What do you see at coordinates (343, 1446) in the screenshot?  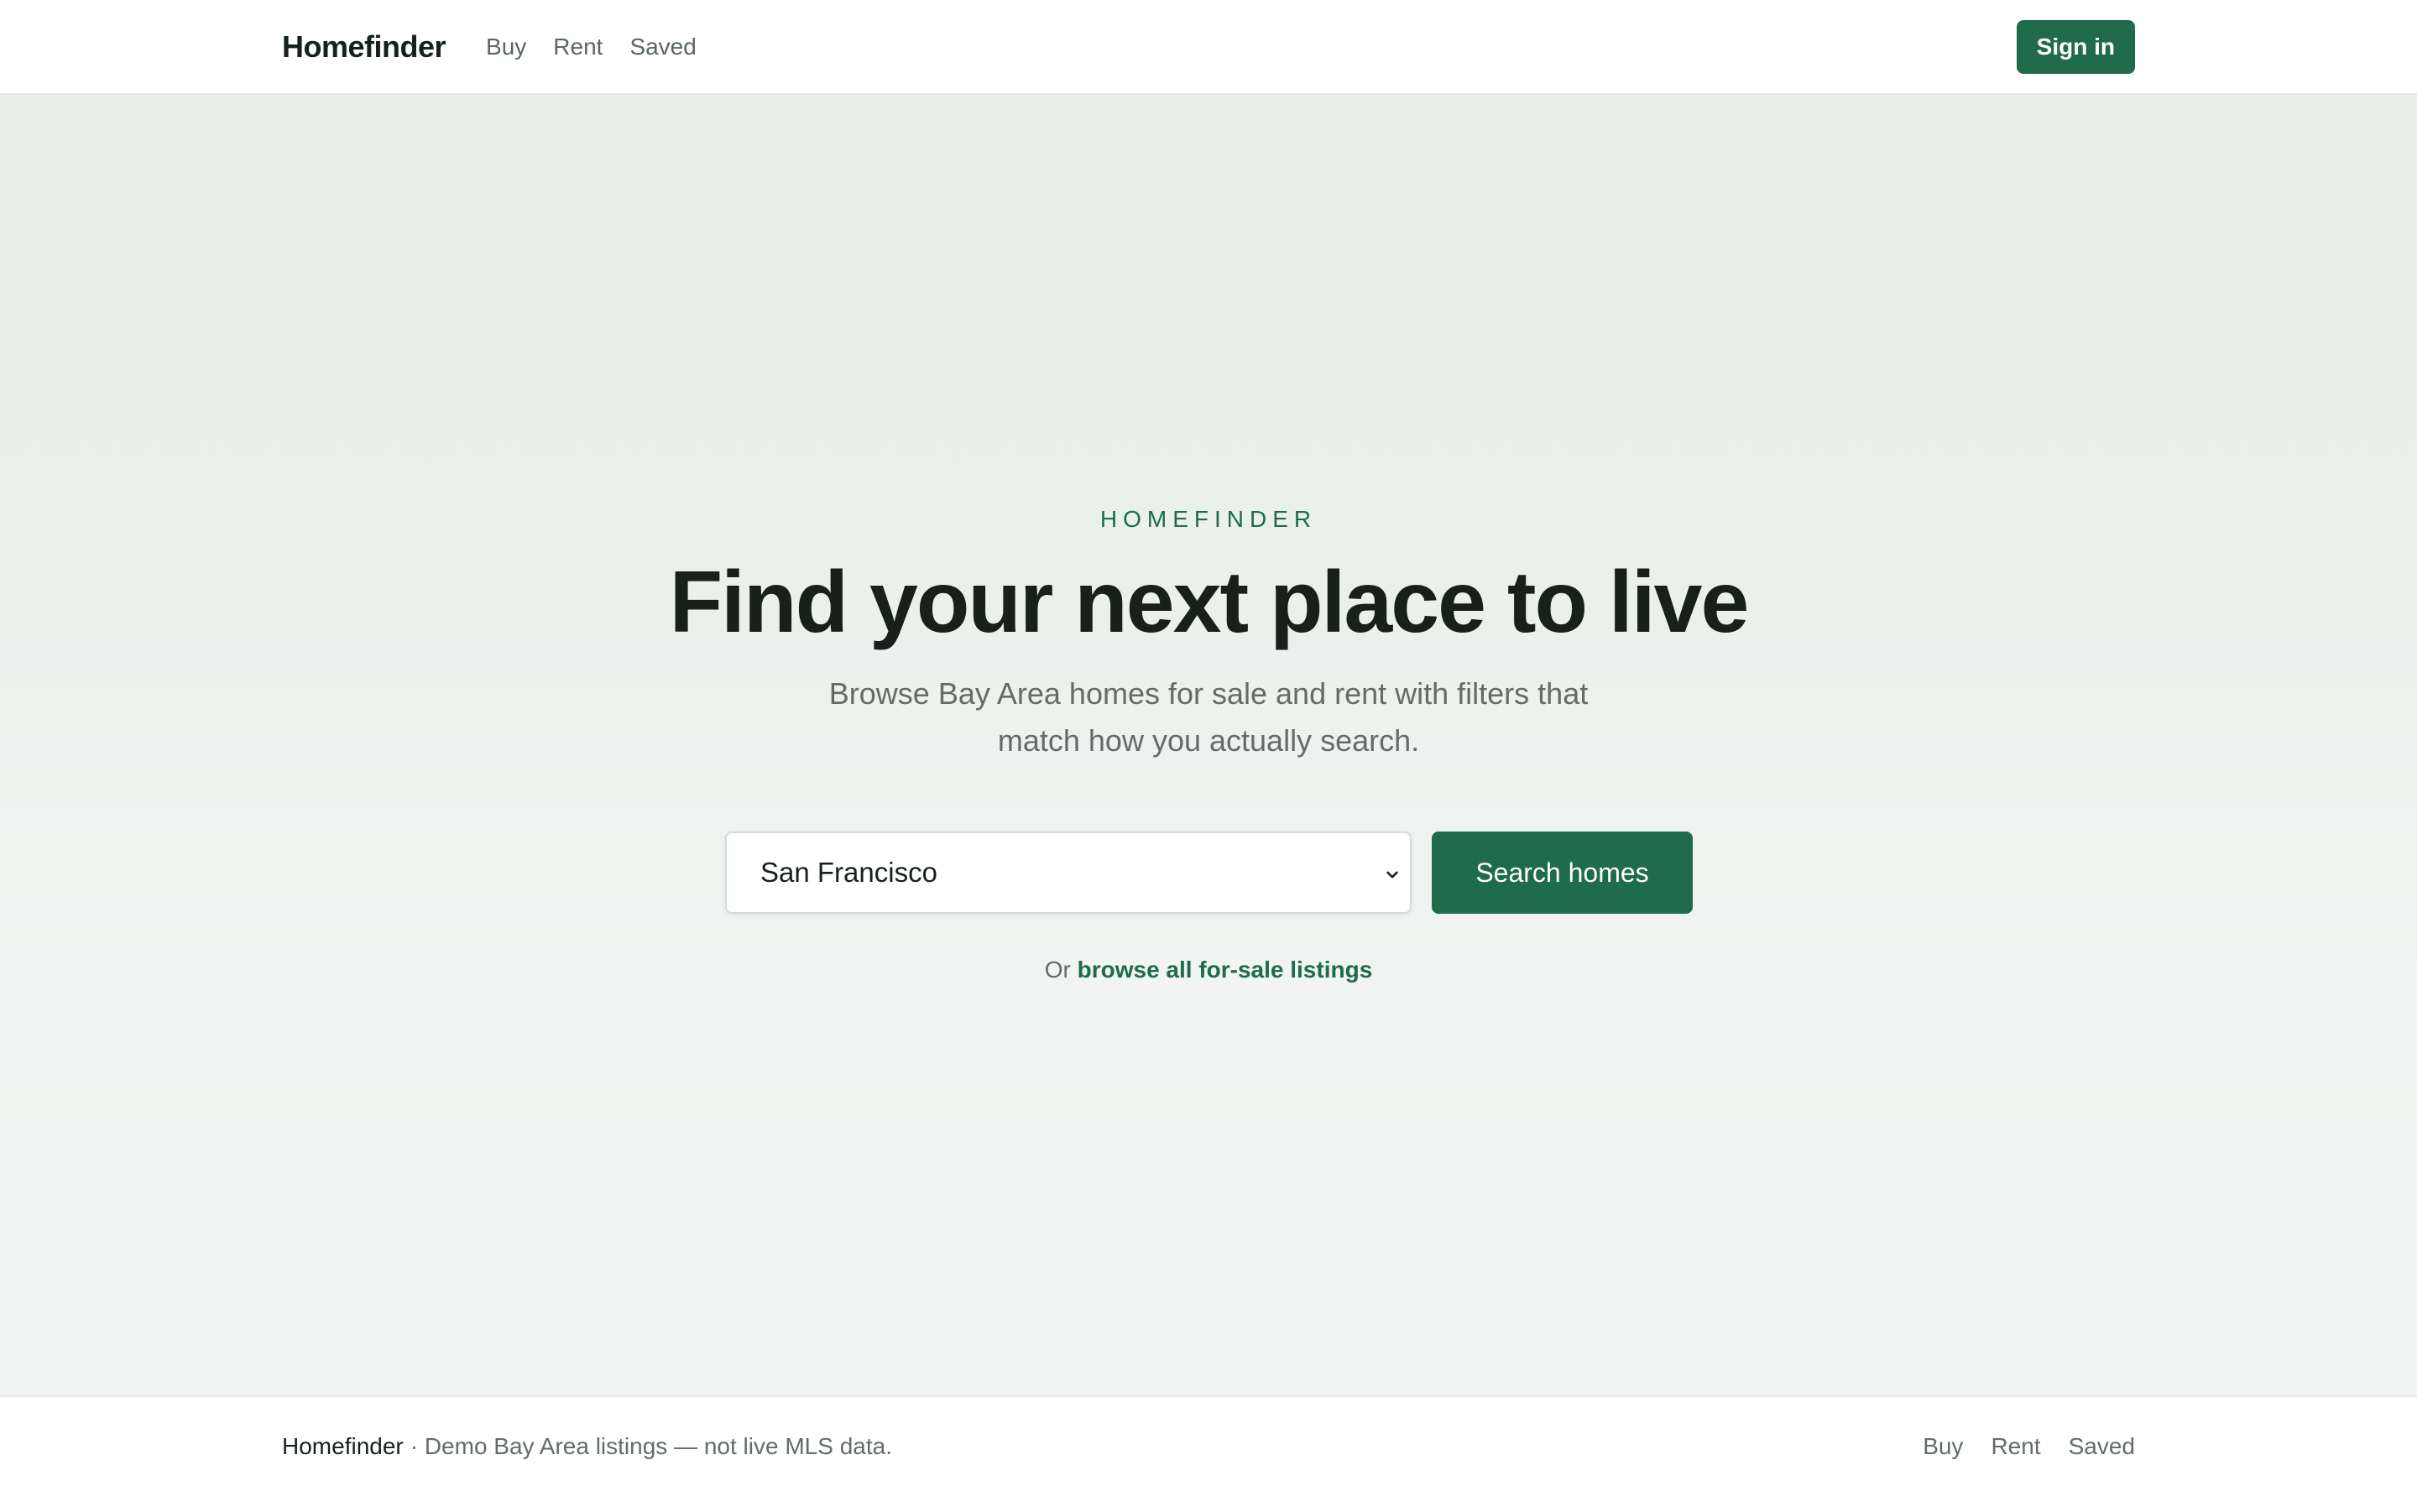 I see `footer-brand: Homefinder` at bounding box center [343, 1446].